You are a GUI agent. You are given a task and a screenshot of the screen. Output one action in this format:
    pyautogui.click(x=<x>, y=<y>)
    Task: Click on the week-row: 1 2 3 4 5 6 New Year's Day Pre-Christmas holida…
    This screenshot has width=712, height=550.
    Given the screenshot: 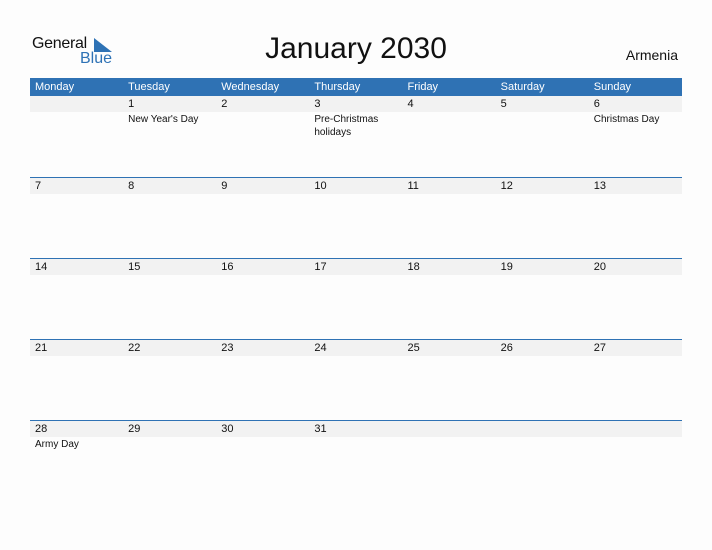 What is the action you would take?
    pyautogui.click(x=356, y=136)
    